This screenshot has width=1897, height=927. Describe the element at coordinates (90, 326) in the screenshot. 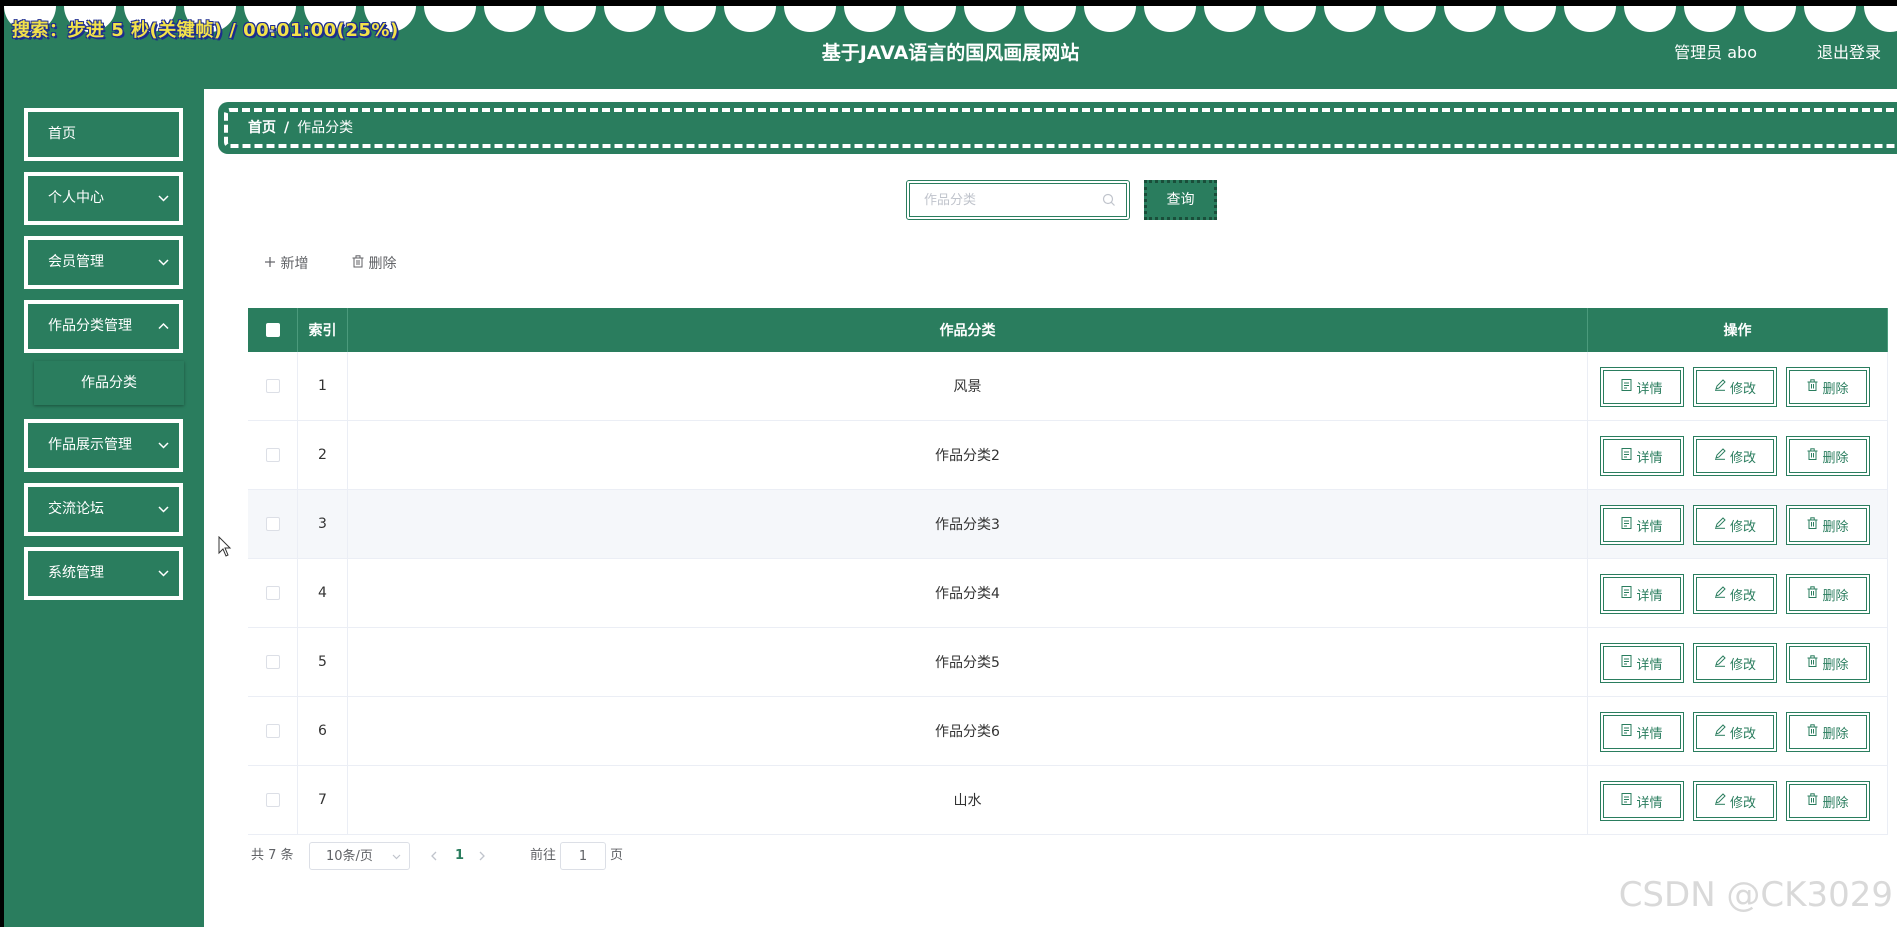

I see `sidebar-item-label: 作品分类管理` at that location.